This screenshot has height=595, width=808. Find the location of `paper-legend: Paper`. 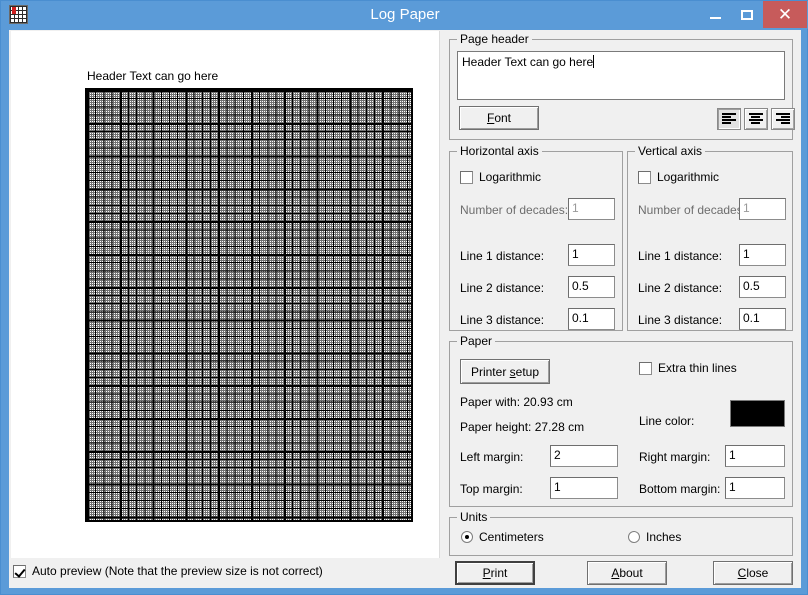

paper-legend: Paper is located at coordinates (476, 341).